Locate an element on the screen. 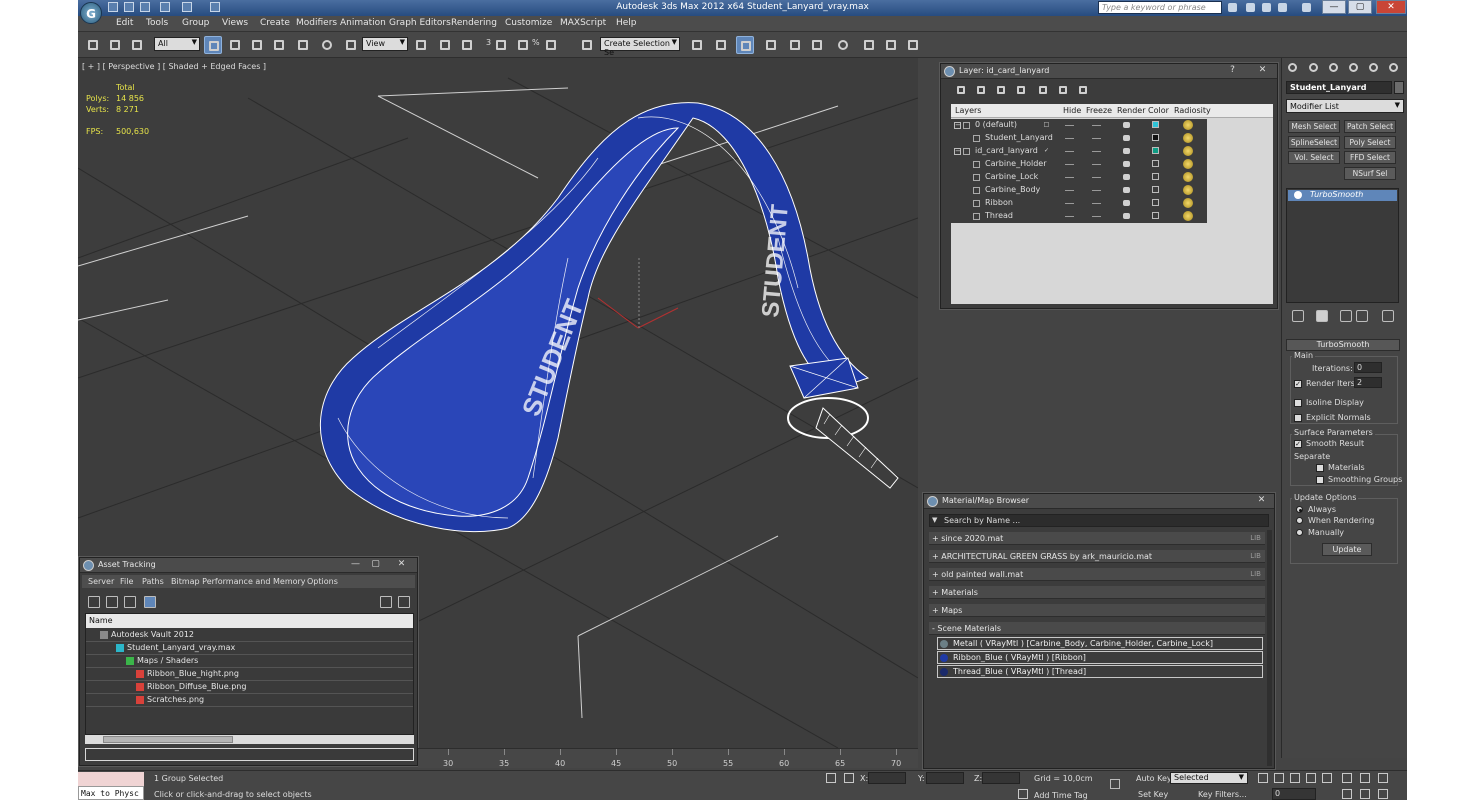  spinner-snap-button is located at coordinates (551, 45).